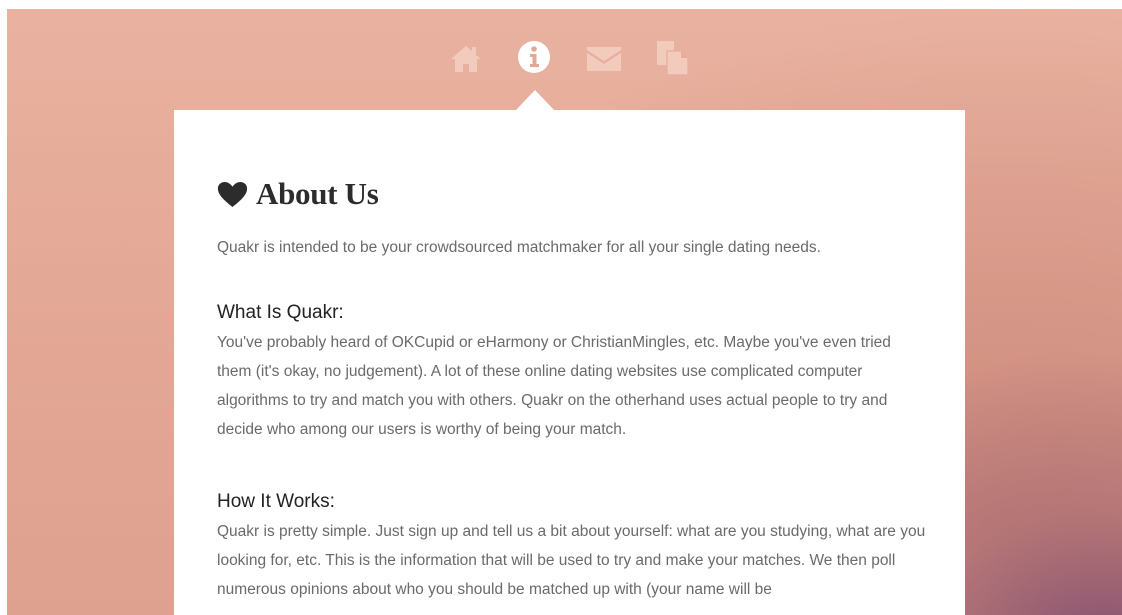 This screenshot has height=615, width=1122. What do you see at coordinates (232, 194) in the screenshot?
I see `heart-icon` at bounding box center [232, 194].